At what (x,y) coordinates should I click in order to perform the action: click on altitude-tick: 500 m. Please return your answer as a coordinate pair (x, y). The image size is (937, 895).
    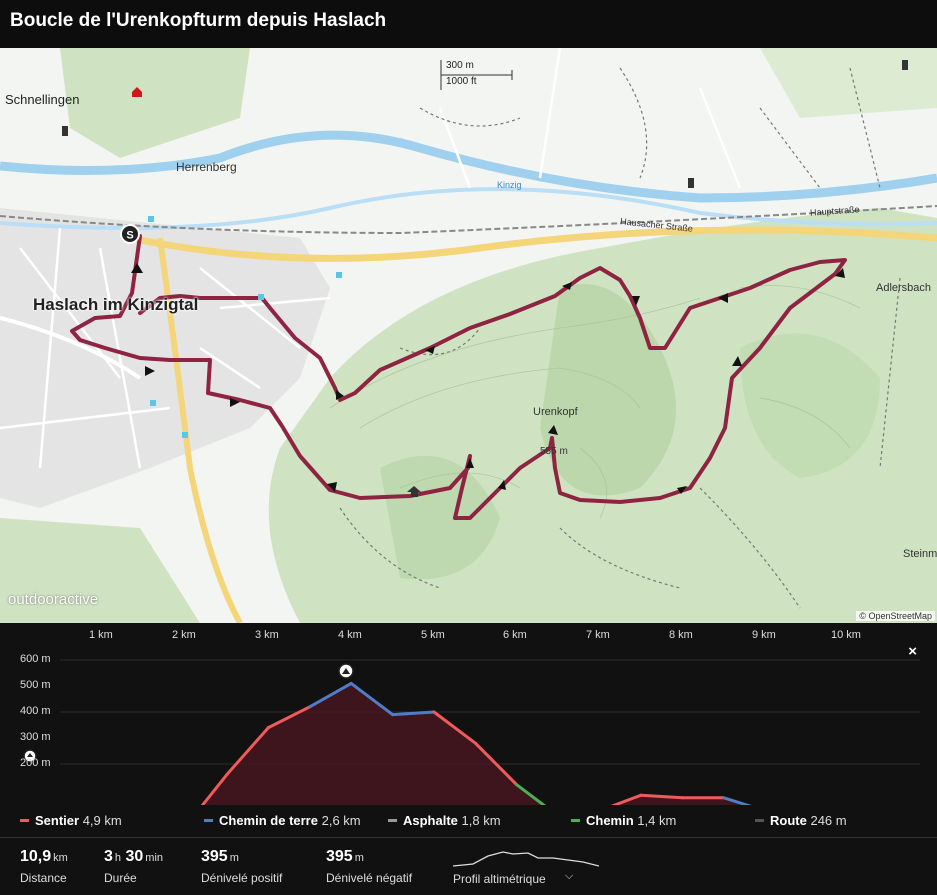
    Looking at the image, I should click on (35, 685).